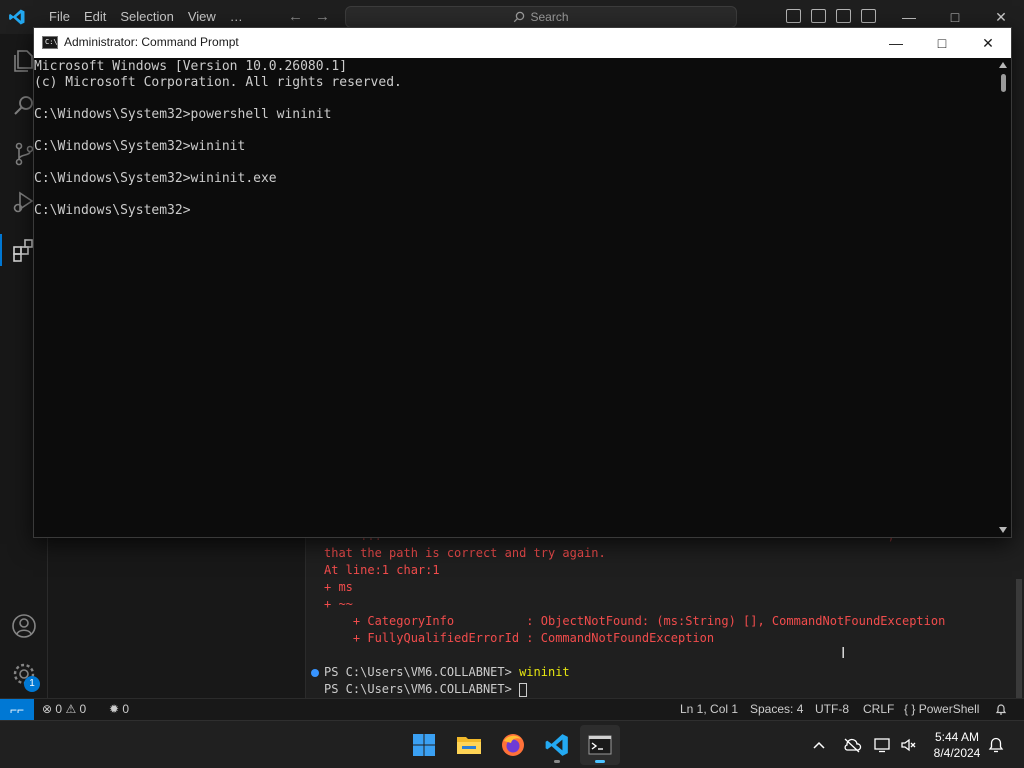  Describe the element at coordinates (957, 753) in the screenshot. I see `clock-date: 8/4/2024` at that location.